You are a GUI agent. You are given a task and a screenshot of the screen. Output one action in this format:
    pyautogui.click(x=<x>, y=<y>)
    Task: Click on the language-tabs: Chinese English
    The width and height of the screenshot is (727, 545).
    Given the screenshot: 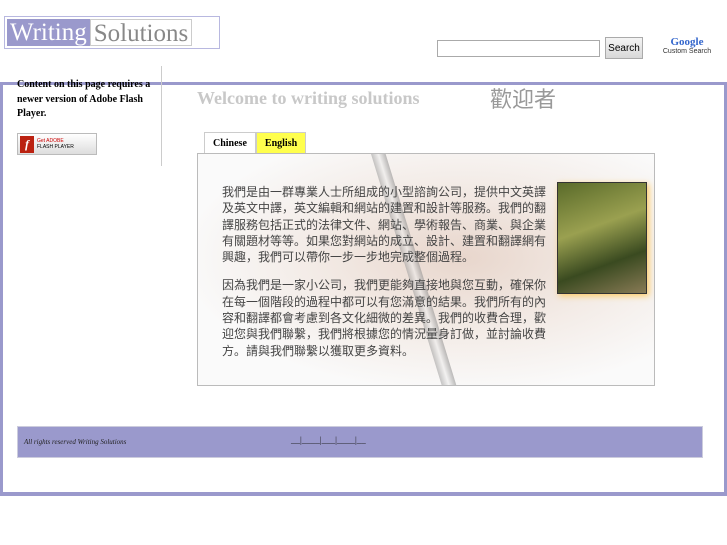 What is the action you would take?
    pyautogui.click(x=255, y=142)
    